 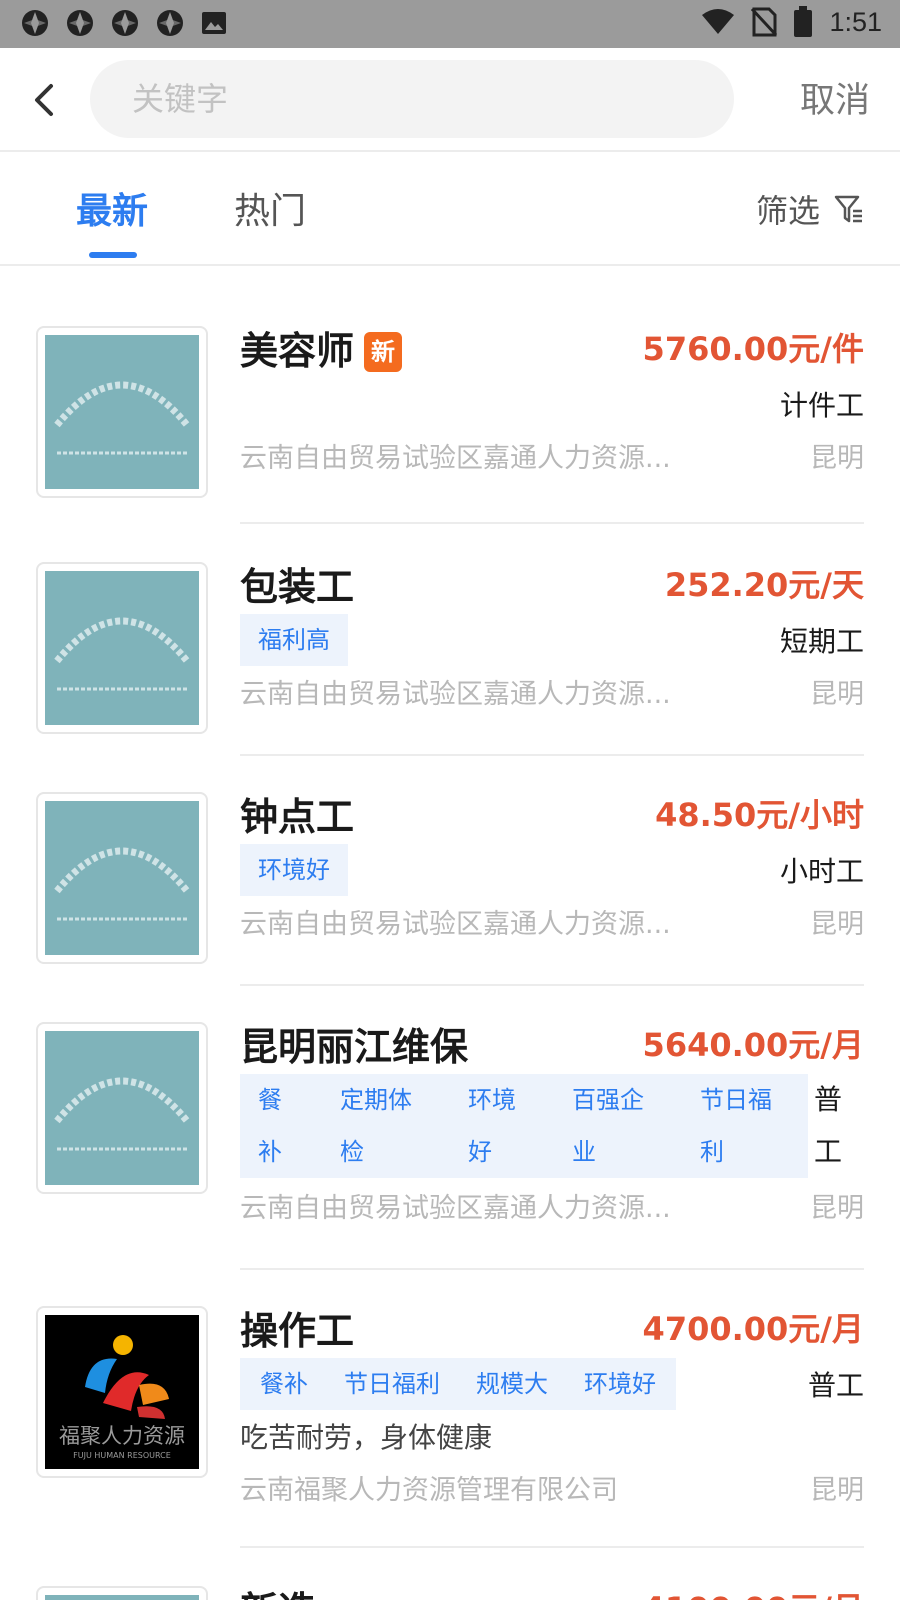 What do you see at coordinates (512, 1384) in the screenshot?
I see `job-tag: 规模大` at bounding box center [512, 1384].